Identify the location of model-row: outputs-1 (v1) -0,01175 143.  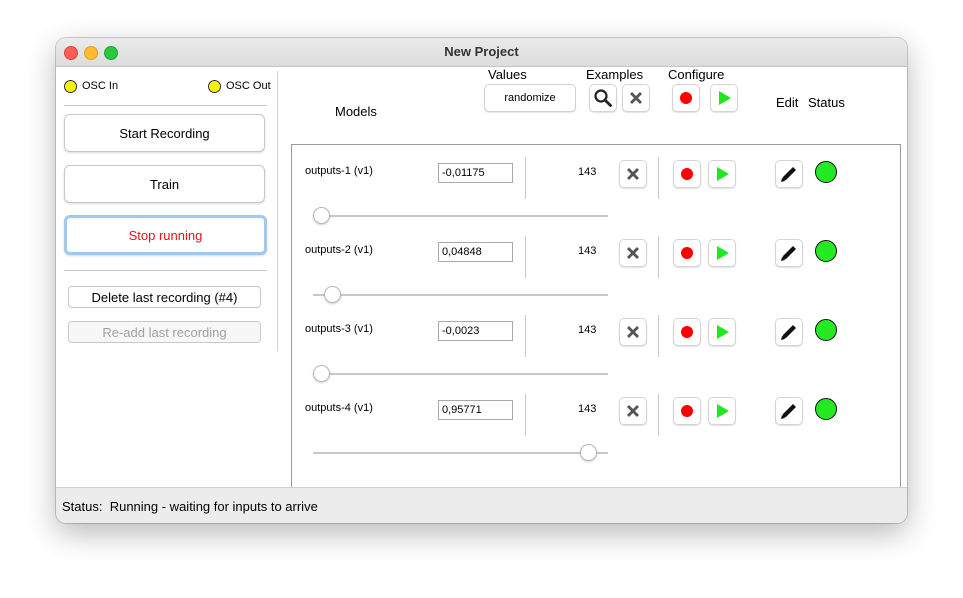
(596, 184).